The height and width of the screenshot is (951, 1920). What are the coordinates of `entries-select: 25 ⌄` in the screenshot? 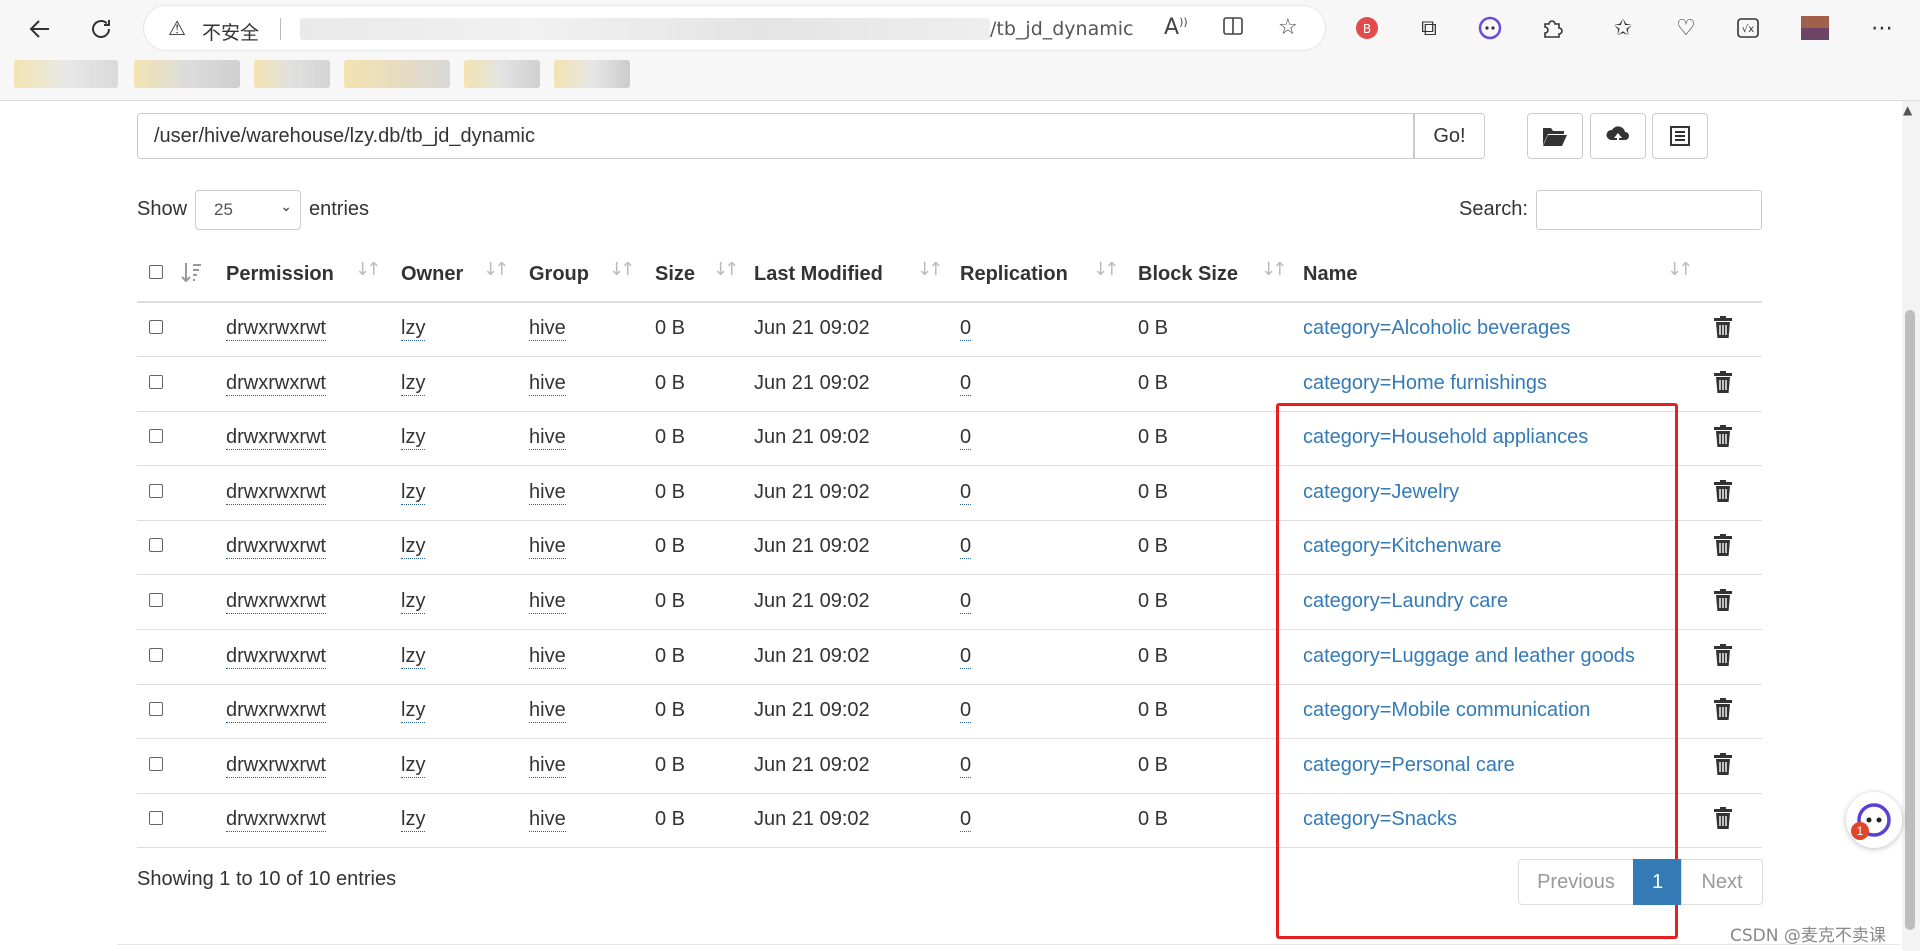 It's located at (248, 210).